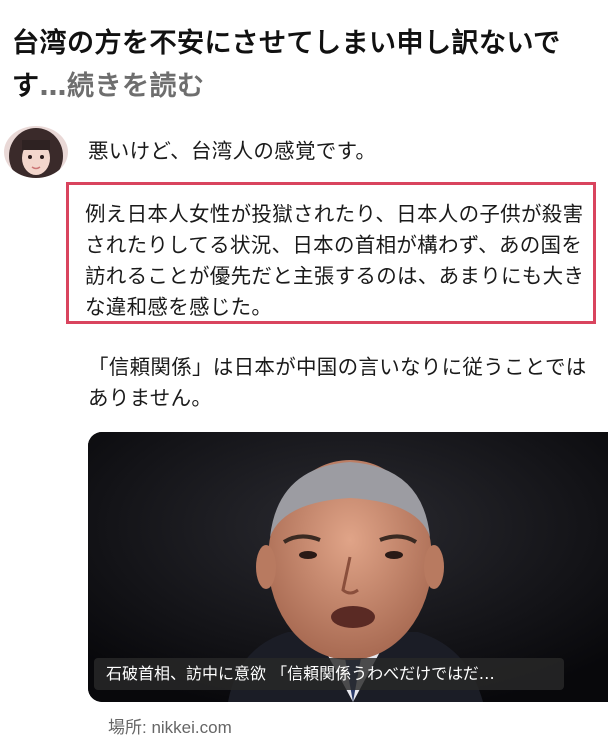  Describe the element at coordinates (304, 65) in the screenshot. I see `article-headline: 台湾の方を不安にさせてしまい申し訳ないです…続きを読む` at that location.